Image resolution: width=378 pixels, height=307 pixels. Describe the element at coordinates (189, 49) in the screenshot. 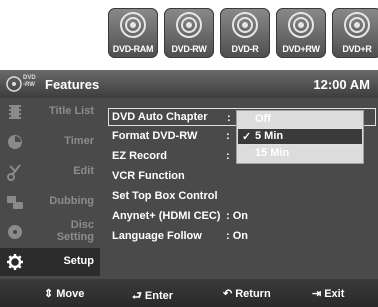

I see `disc-label: DVD-RW` at that location.